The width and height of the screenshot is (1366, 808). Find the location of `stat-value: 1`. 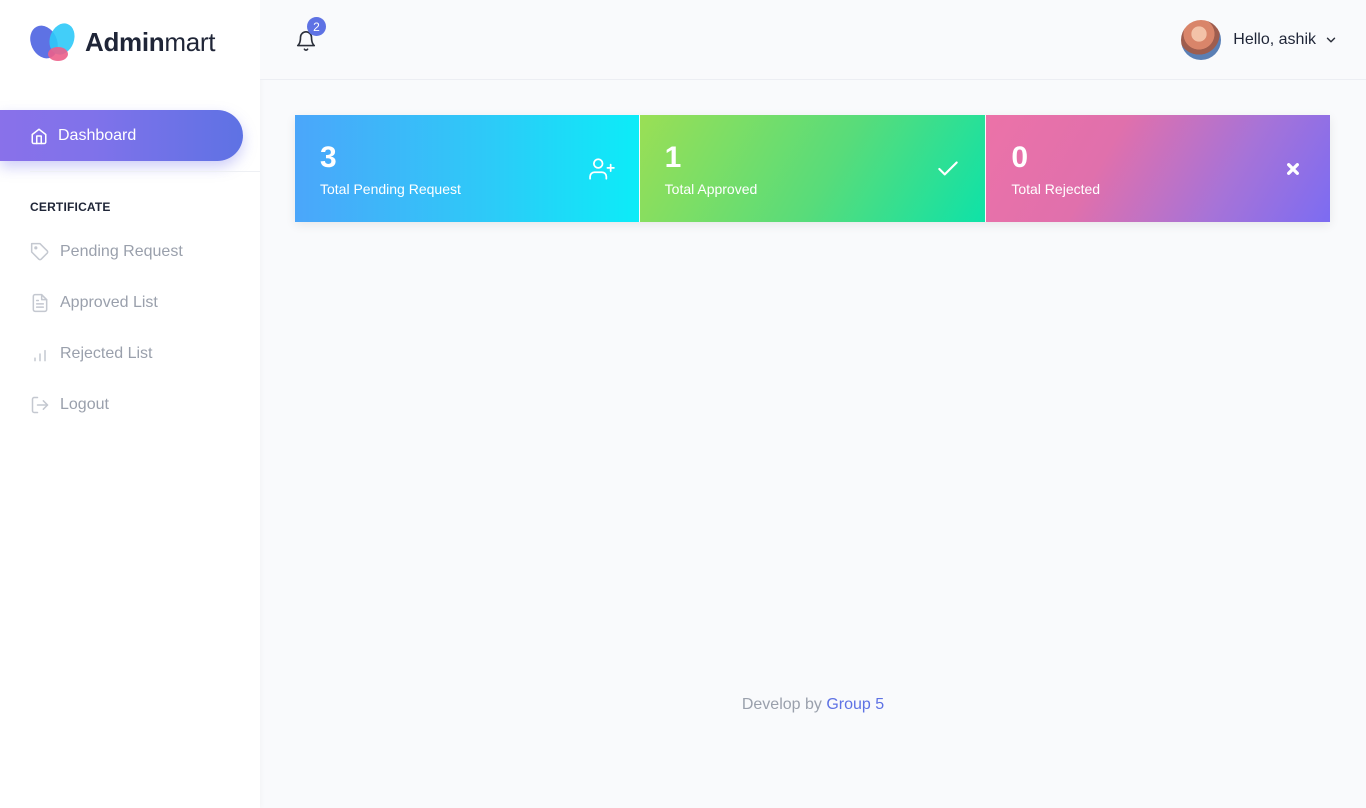

stat-value: 1 is located at coordinates (673, 157).